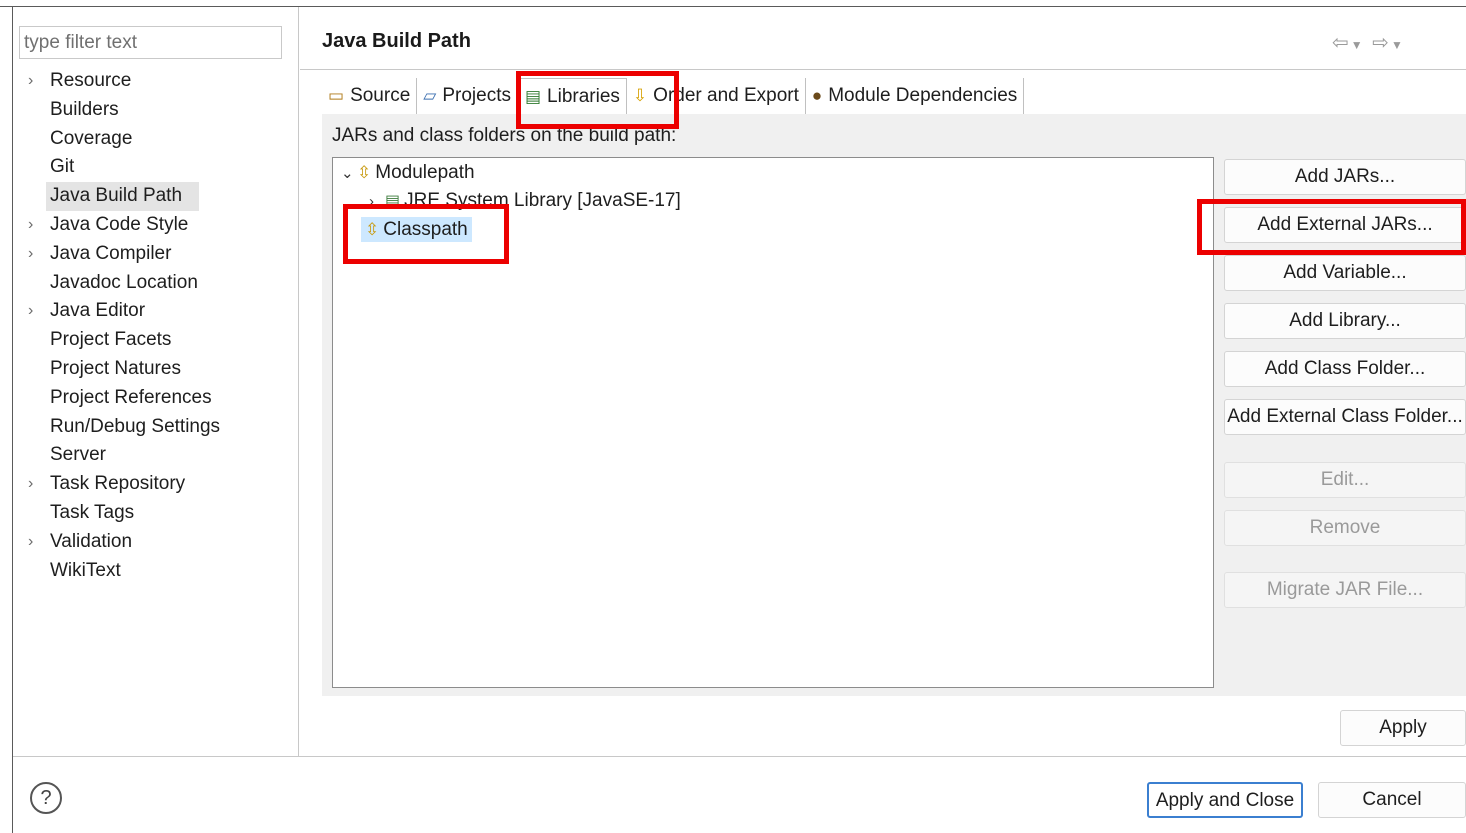 This screenshot has width=1466, height=833. What do you see at coordinates (923, 95) in the screenshot?
I see `tab-label: Module Dependencies` at bounding box center [923, 95].